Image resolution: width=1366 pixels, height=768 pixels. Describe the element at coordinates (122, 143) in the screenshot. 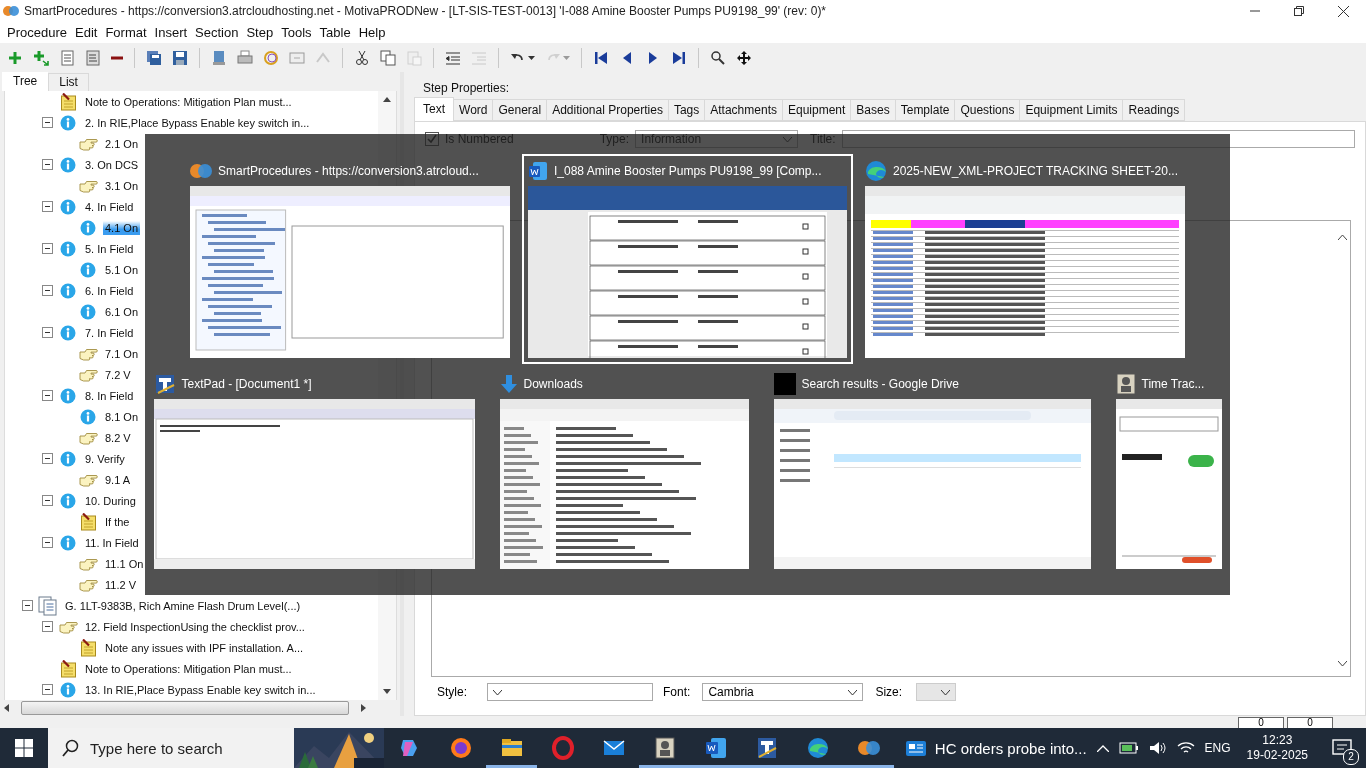

I see `tree-item: 2.1 On` at that location.